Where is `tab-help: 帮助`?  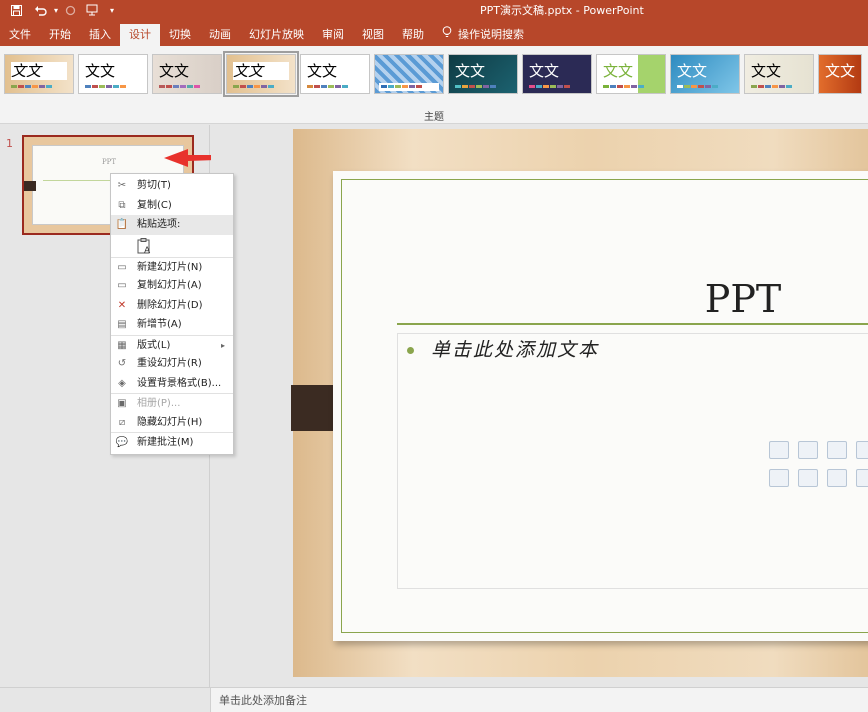
tab-help: 帮助 is located at coordinates (413, 35).